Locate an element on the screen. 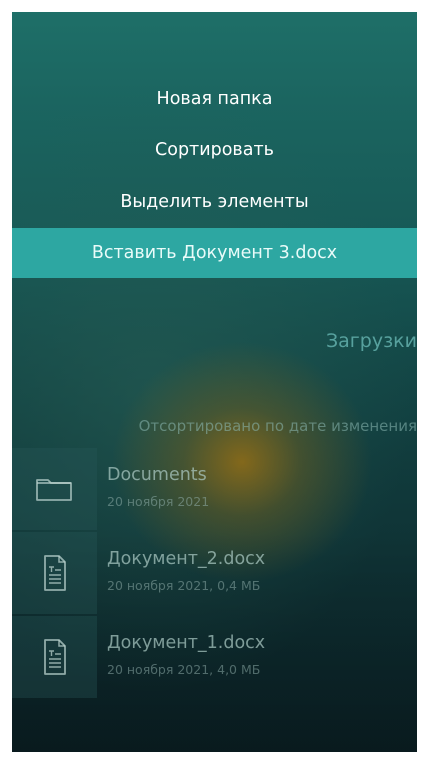 The image size is (422, 763). sort-label: Отсортировано по дате изменения is located at coordinates (278, 426).